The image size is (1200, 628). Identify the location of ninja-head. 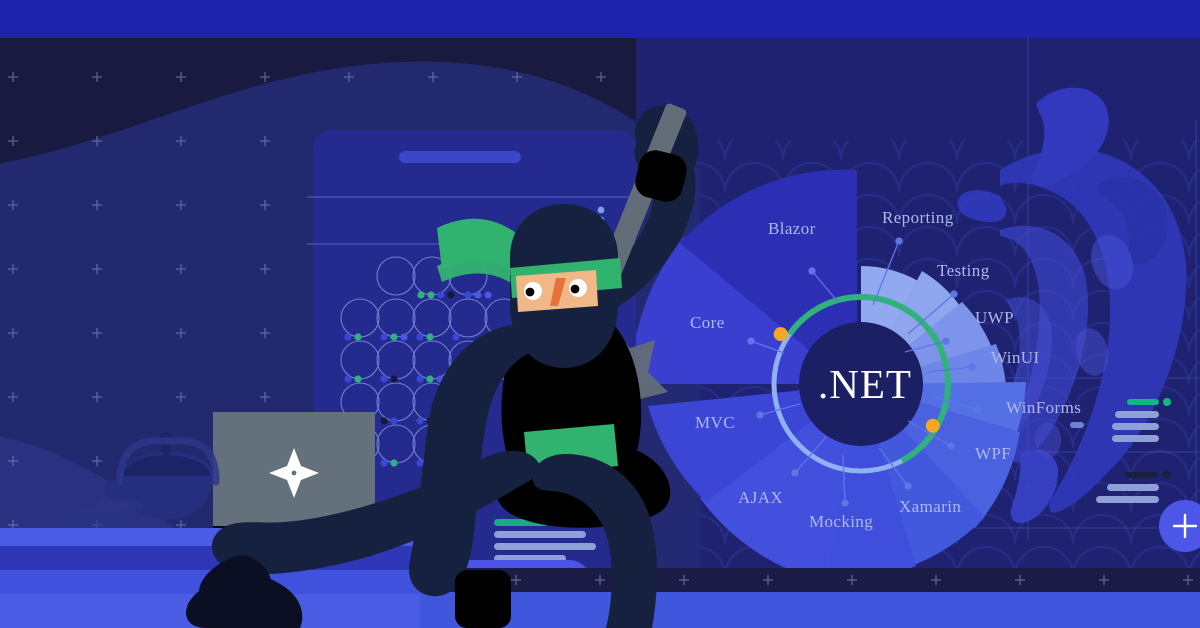
(566, 286).